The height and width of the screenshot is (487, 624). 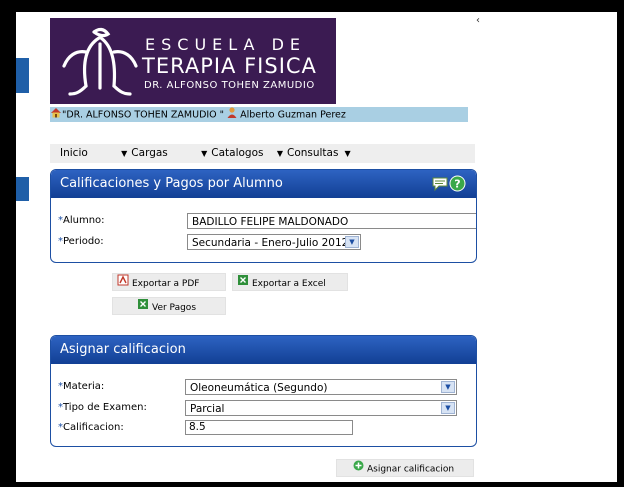 What do you see at coordinates (232, 153) in the screenshot?
I see `nav-catalogos: ▼ Catalogos` at bounding box center [232, 153].